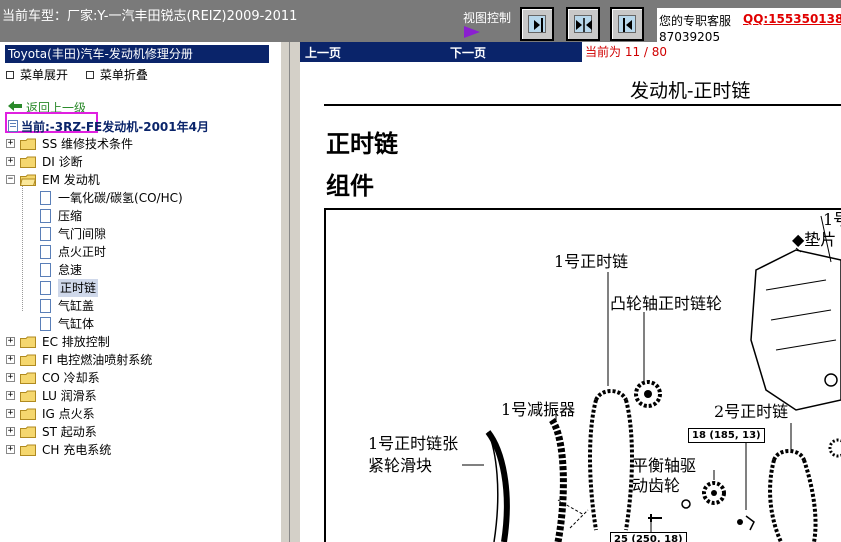 This screenshot has height=542, width=841. Describe the element at coordinates (538, 409) in the screenshot. I see `callout-damper-1: 1号减振器` at that location.